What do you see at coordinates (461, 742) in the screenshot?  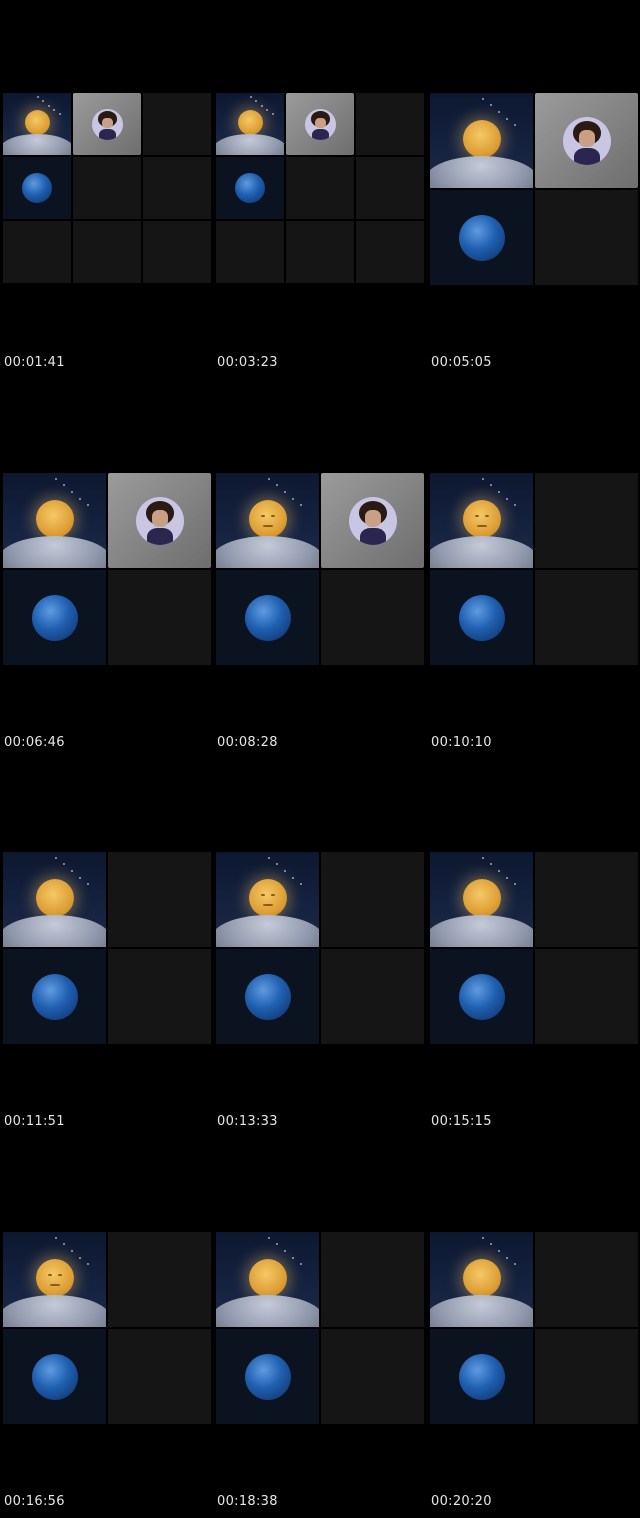 I see `frame-timestamp: 00:10:10` at bounding box center [461, 742].